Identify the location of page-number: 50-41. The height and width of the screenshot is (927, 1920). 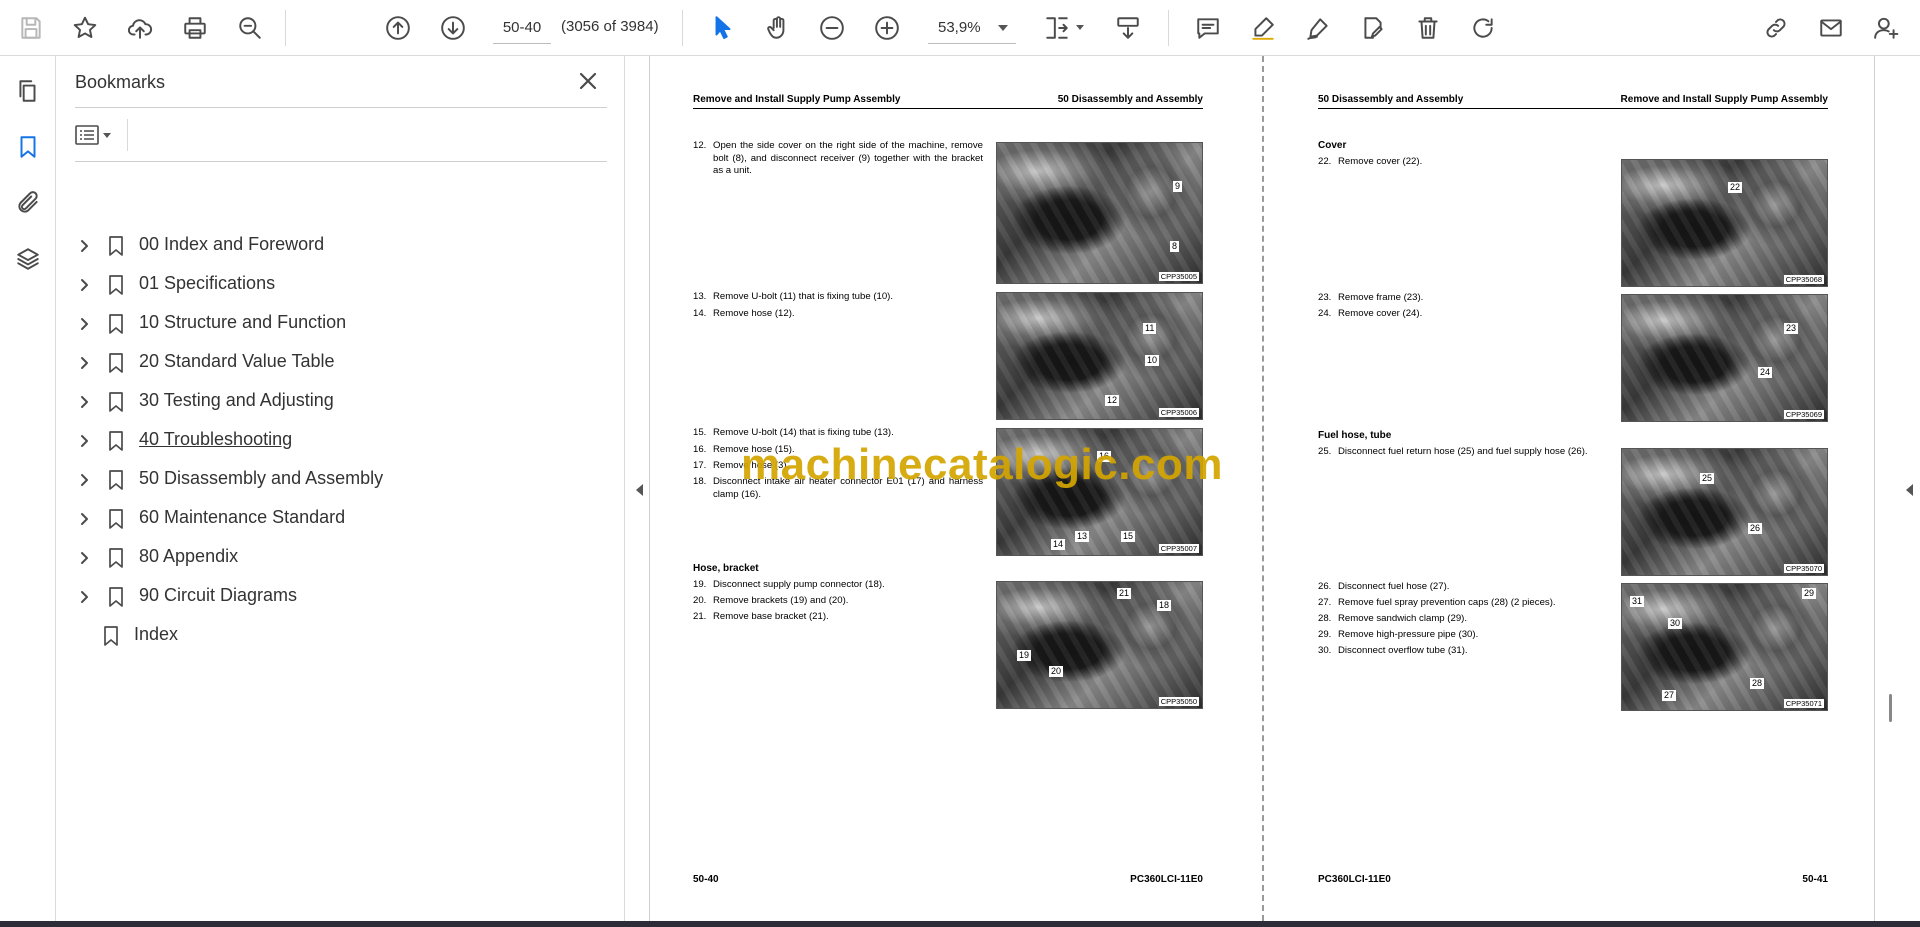
(1815, 879).